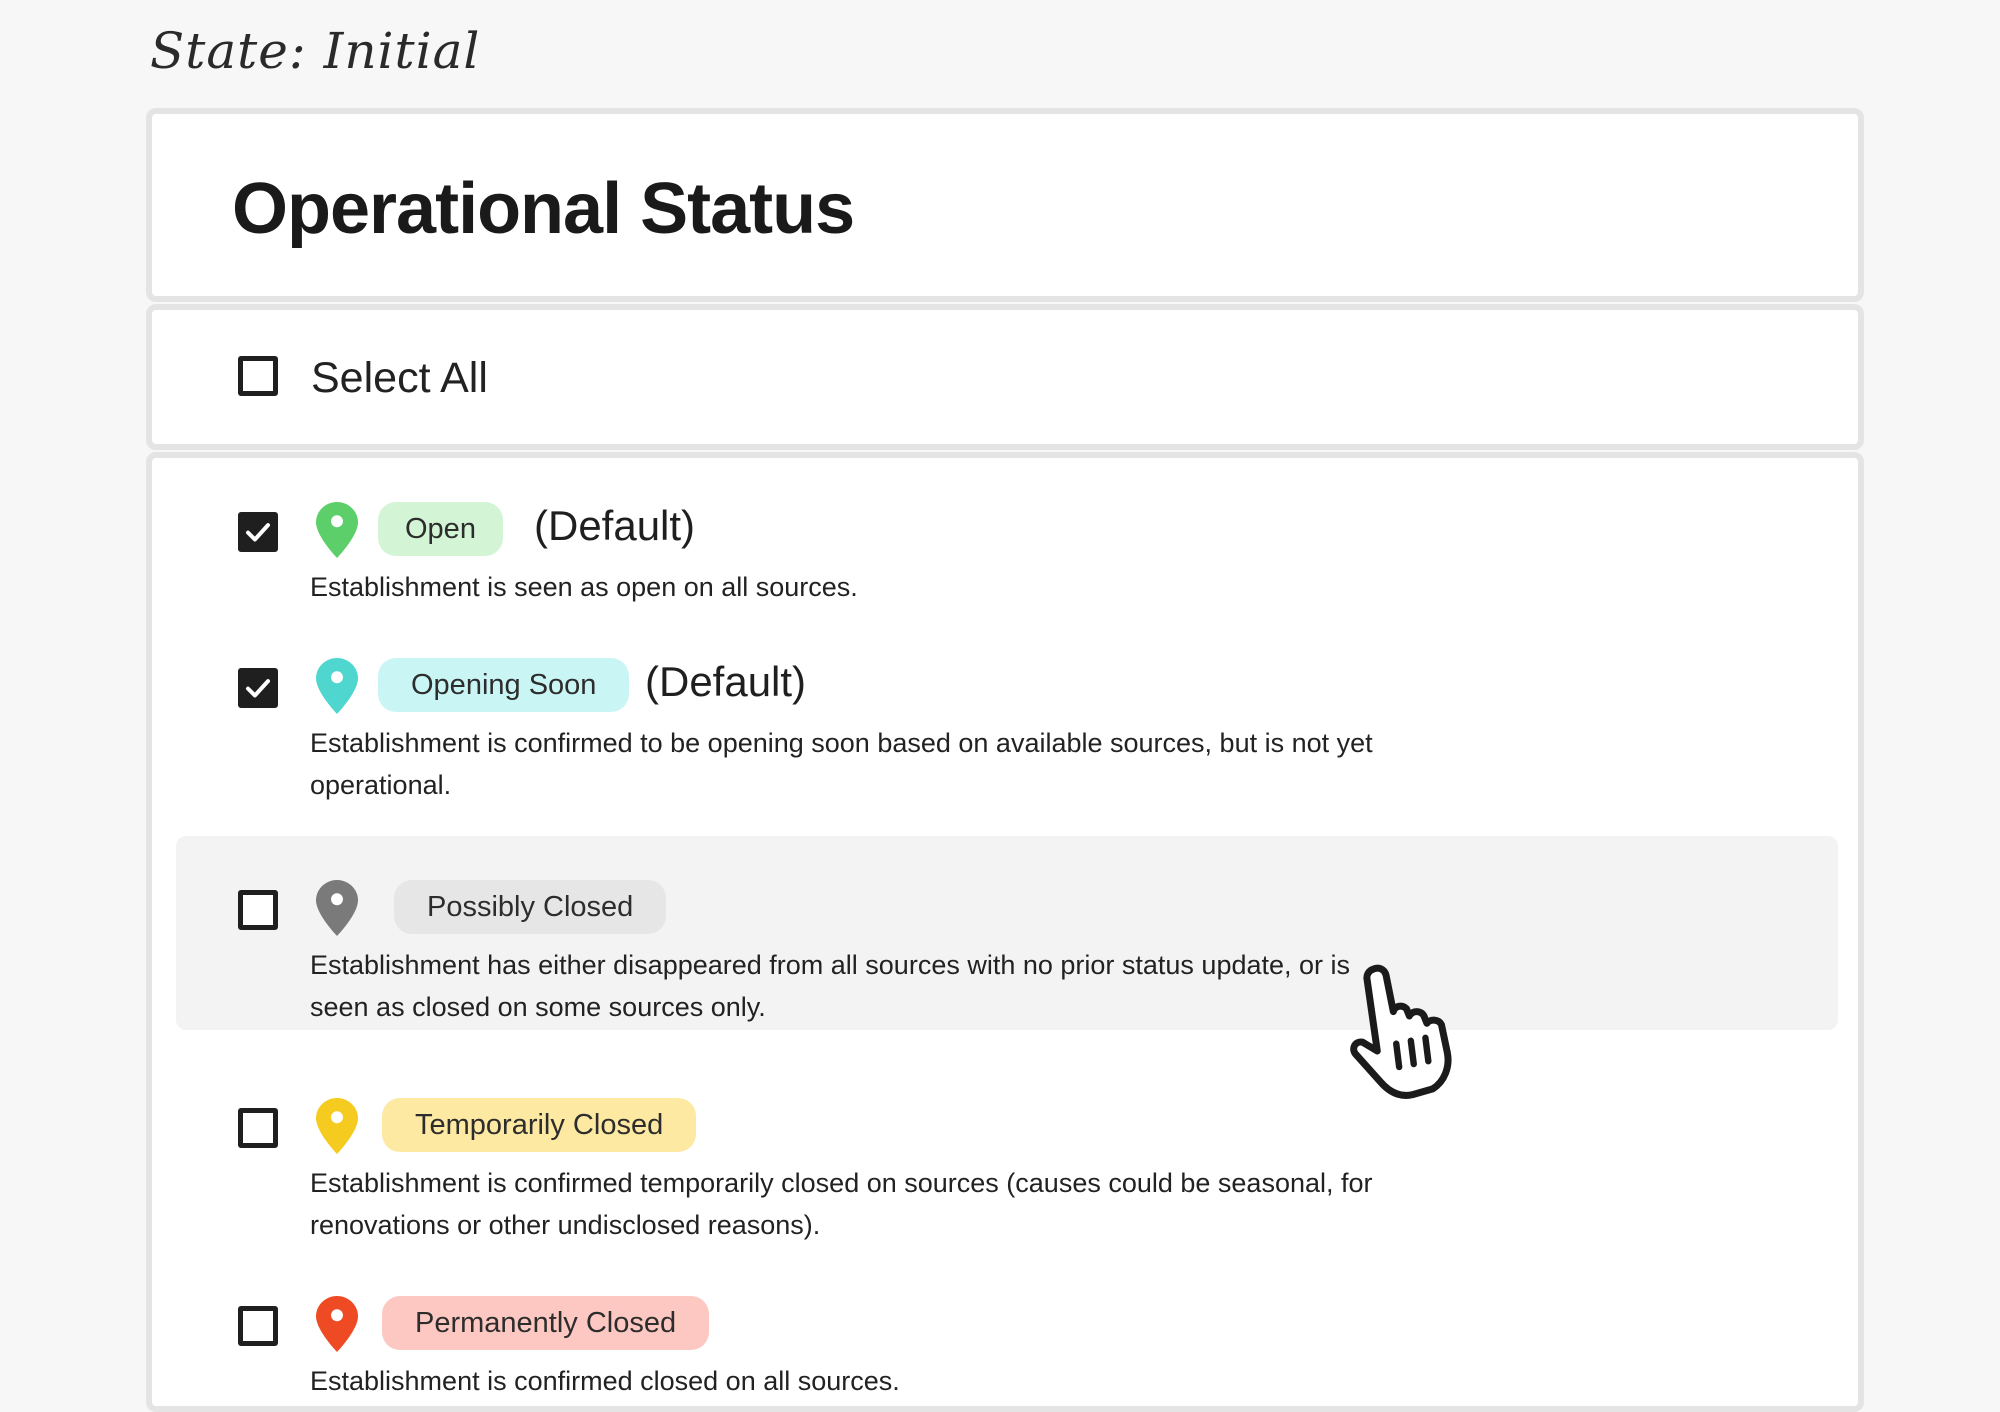 Image resolution: width=2000 pixels, height=1412 pixels. I want to click on status-badge-opening-soon: Opening Soon, so click(504, 685).